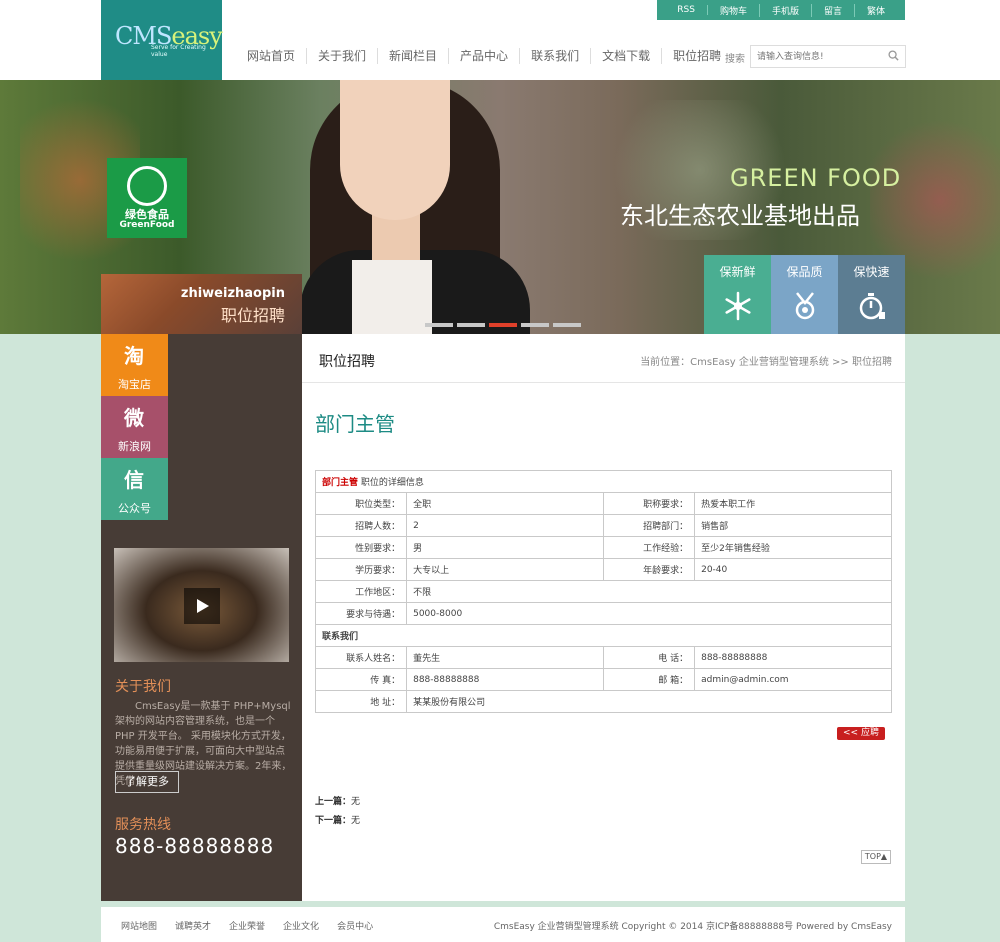  I want to click on prev-value: 无, so click(356, 802).